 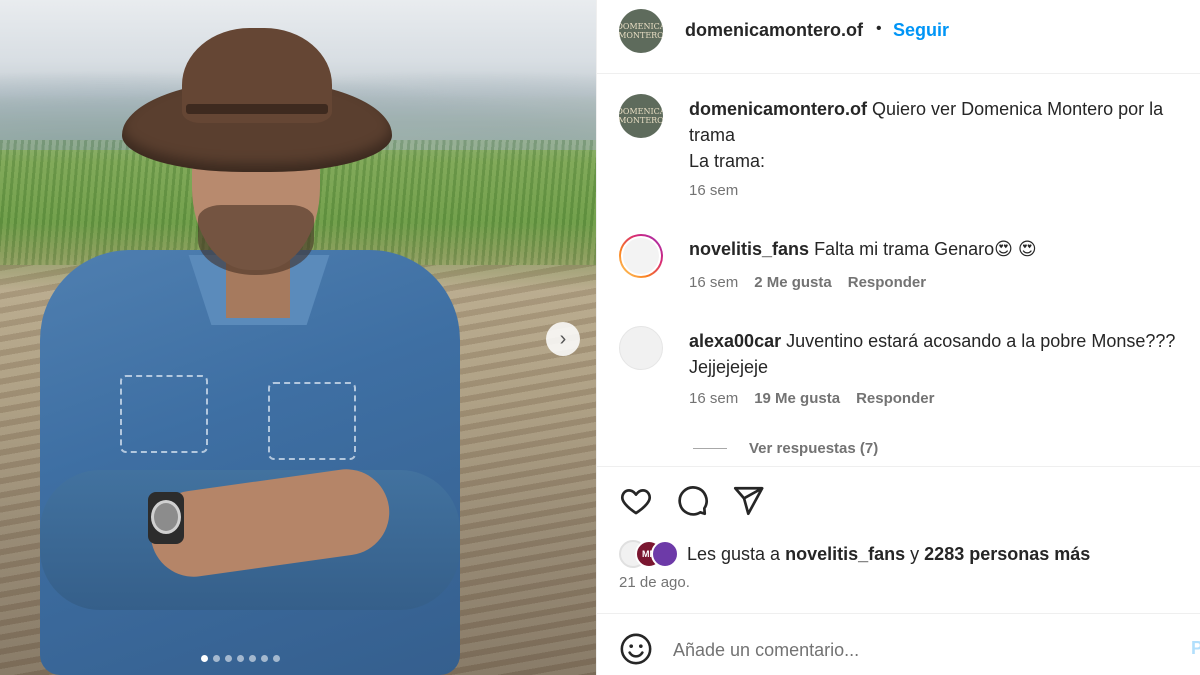 I want to click on comment-like-count: 2 Me gusta, so click(x=793, y=282).